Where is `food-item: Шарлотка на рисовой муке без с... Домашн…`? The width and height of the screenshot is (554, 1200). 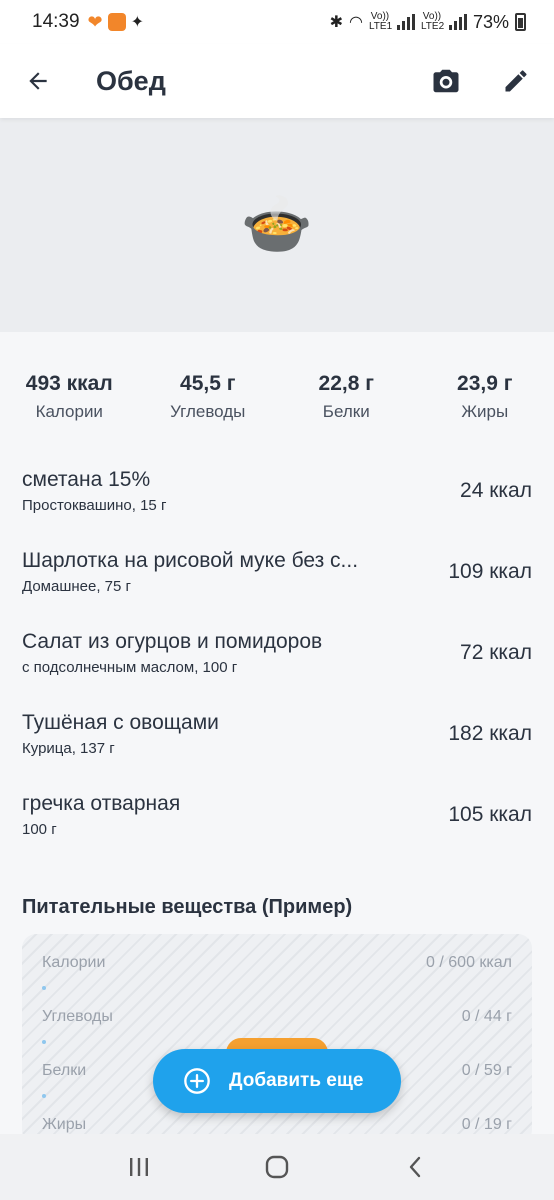 food-item: Шарлотка на рисовой муке без с... Домашн… is located at coordinates (277, 571).